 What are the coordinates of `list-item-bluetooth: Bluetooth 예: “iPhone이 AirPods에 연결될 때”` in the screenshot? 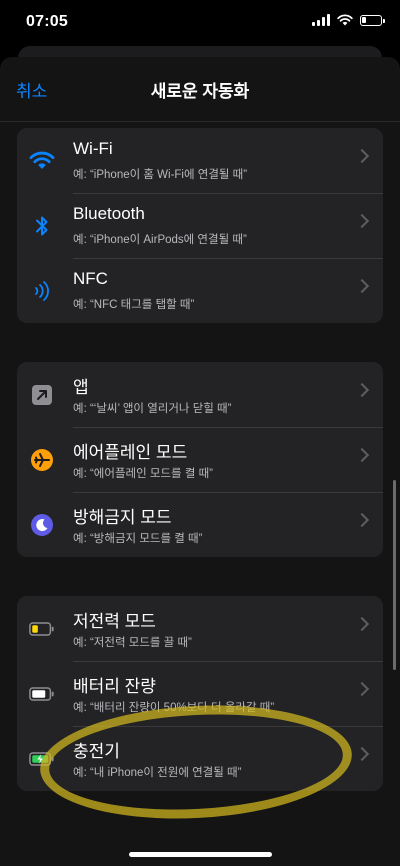 It's located at (200, 225).